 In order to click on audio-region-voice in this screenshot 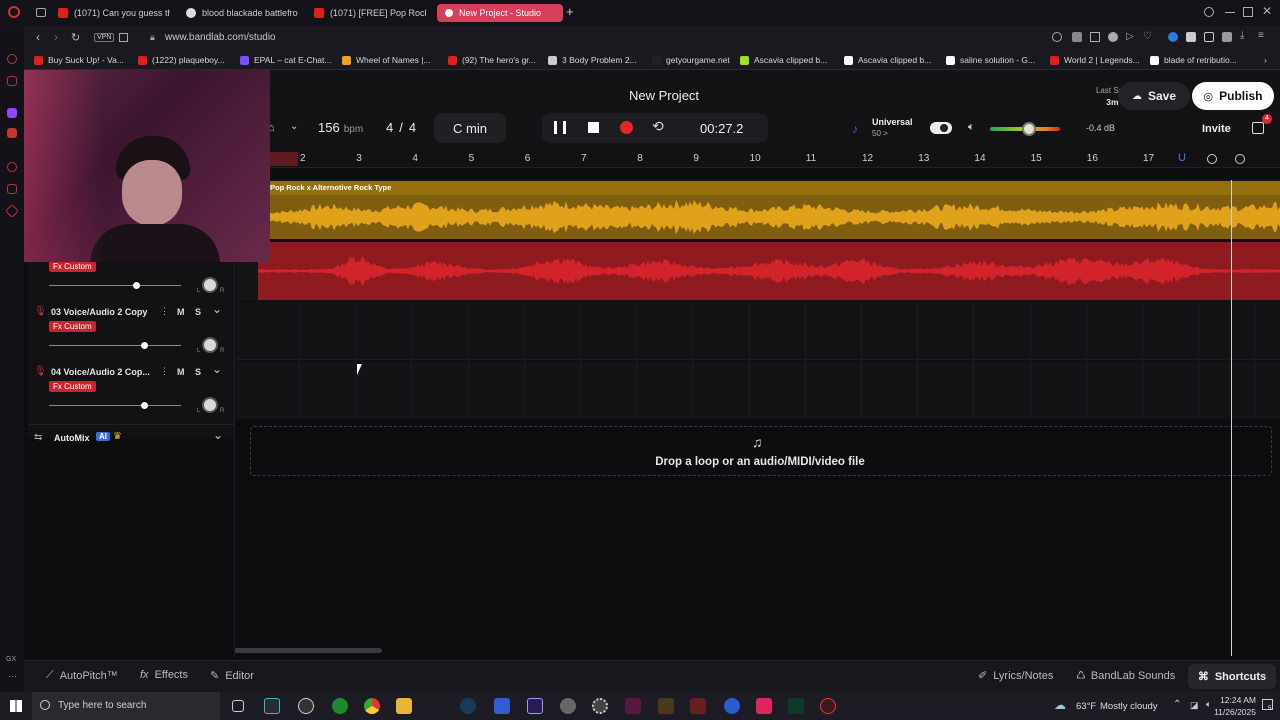, I will do `click(769, 271)`.